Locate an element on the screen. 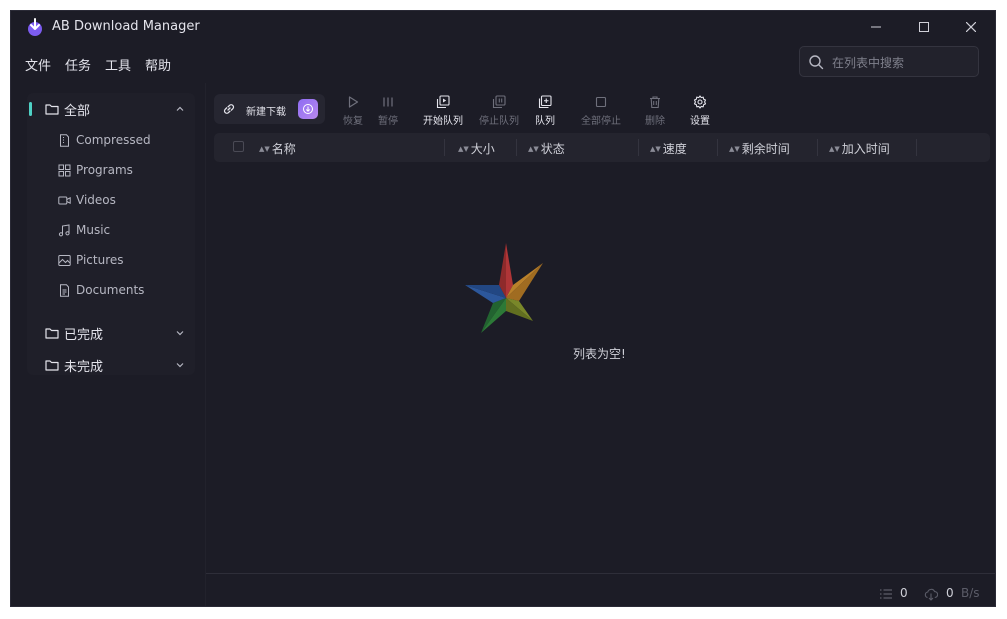  sidebar-item-unfinished: 未完成 is located at coordinates (111, 365).